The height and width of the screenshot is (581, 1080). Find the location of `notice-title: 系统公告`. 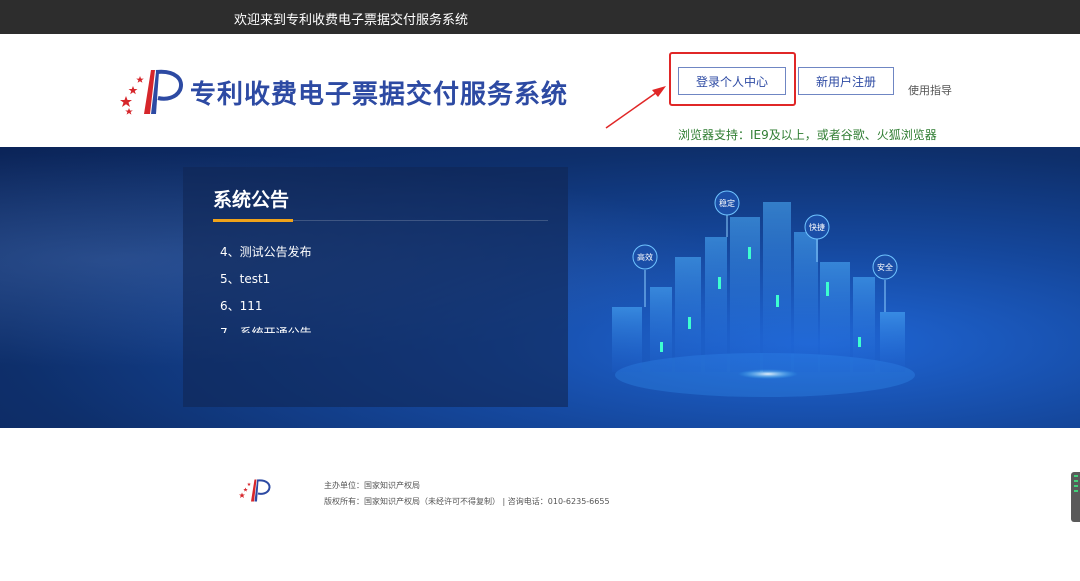

notice-title: 系统公告 is located at coordinates (251, 200).